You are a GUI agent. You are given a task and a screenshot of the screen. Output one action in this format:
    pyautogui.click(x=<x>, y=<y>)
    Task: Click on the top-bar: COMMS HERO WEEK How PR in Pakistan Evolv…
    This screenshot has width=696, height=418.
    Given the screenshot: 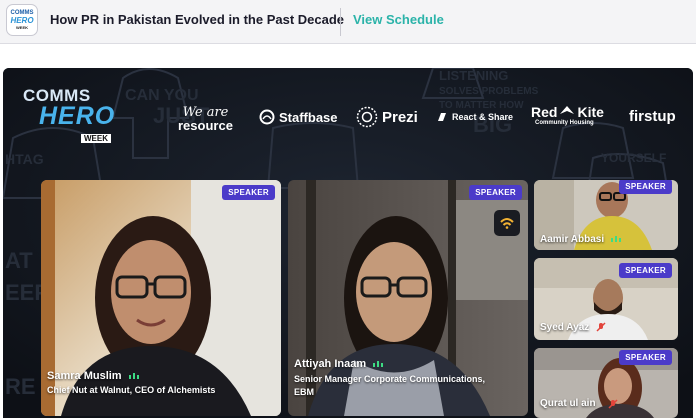 What is the action you would take?
    pyautogui.click(x=348, y=22)
    